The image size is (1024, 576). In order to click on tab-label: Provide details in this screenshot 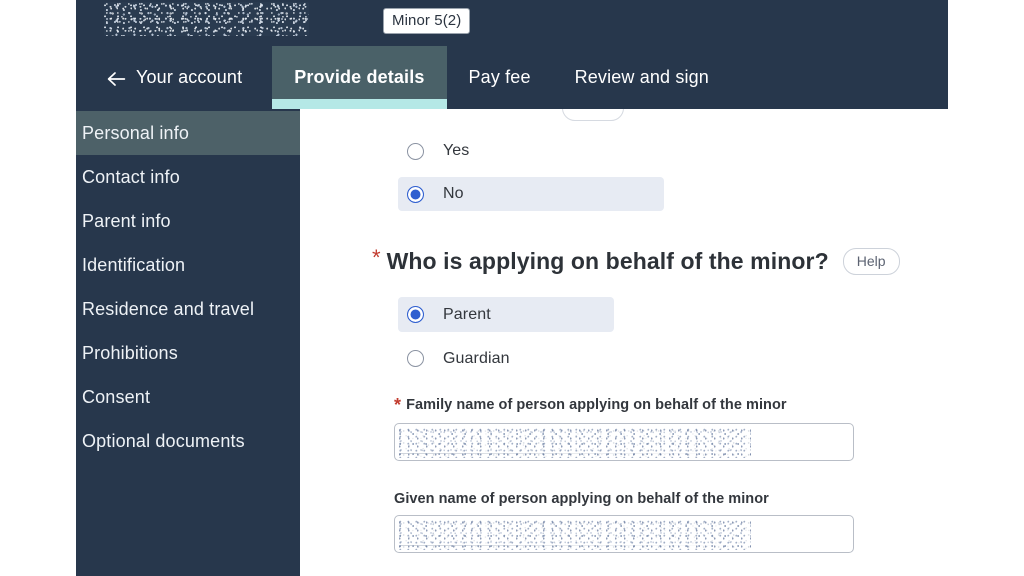, I will do `click(359, 77)`.